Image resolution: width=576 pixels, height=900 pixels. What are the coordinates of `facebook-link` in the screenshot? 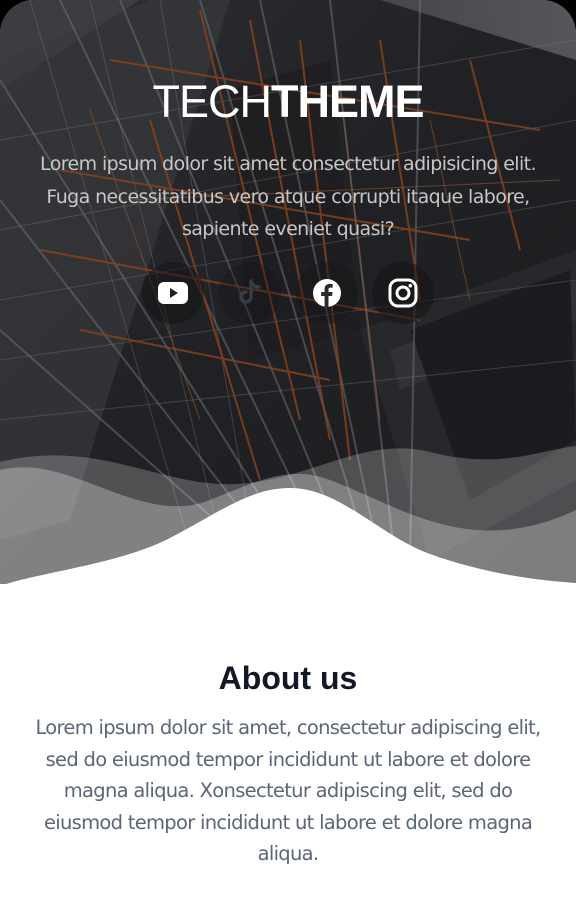 It's located at (327, 293).